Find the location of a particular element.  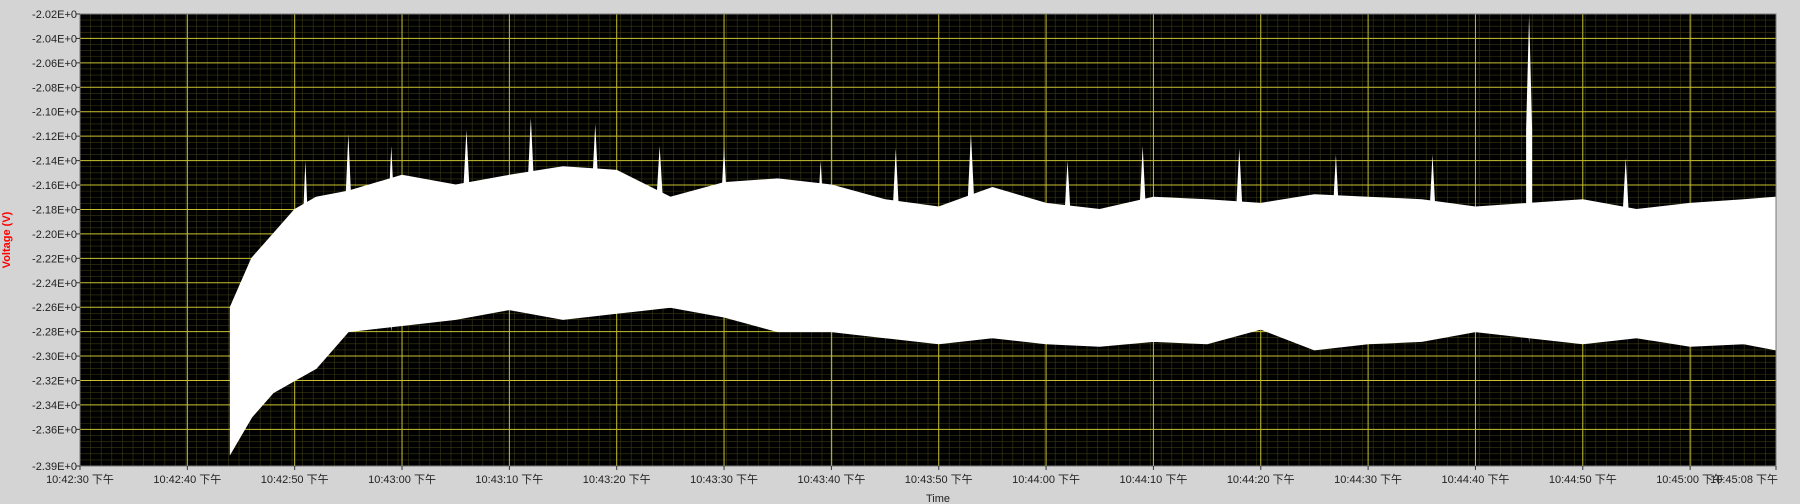

x-tick-label: 10:43:00 下午 is located at coordinates (402, 479).